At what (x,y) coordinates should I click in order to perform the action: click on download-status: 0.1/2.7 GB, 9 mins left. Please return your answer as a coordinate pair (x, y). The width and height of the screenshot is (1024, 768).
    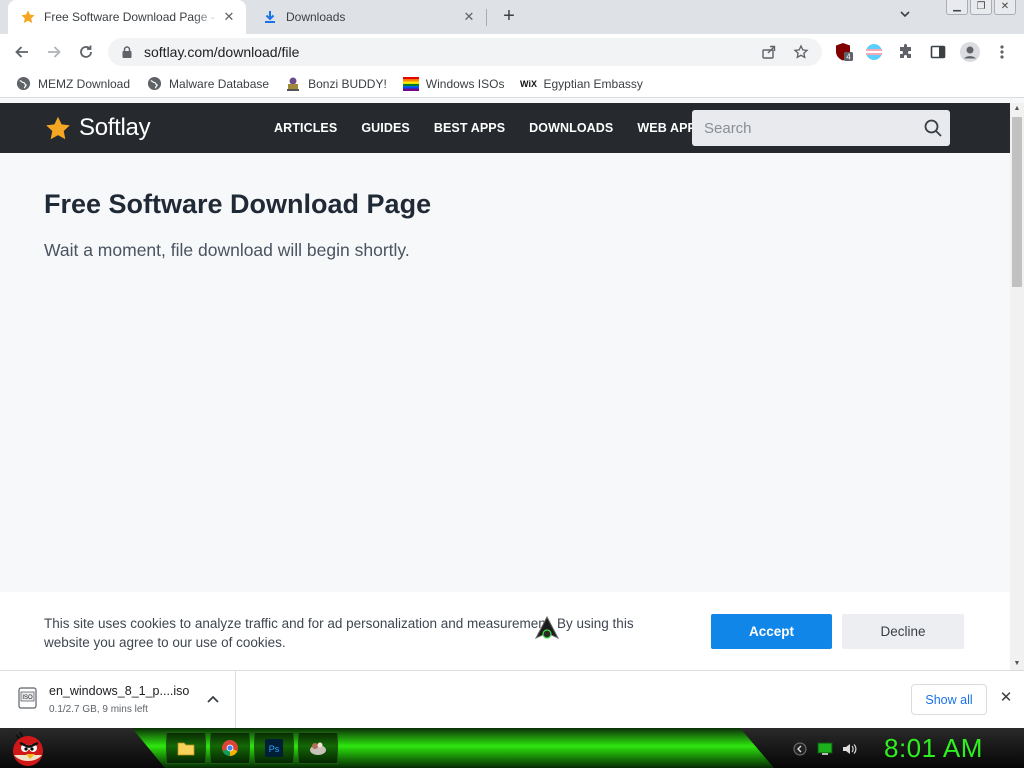
    Looking at the image, I should click on (98, 709).